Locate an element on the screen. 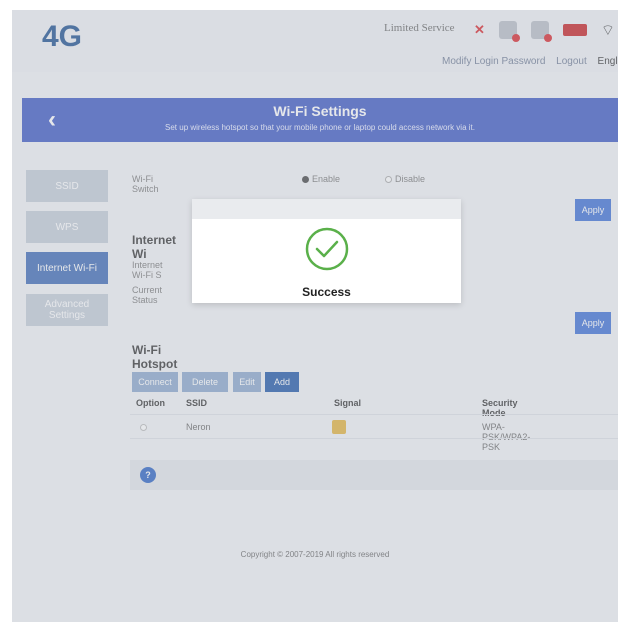 This screenshot has width=618, height=625. dialog-header is located at coordinates (326, 209).